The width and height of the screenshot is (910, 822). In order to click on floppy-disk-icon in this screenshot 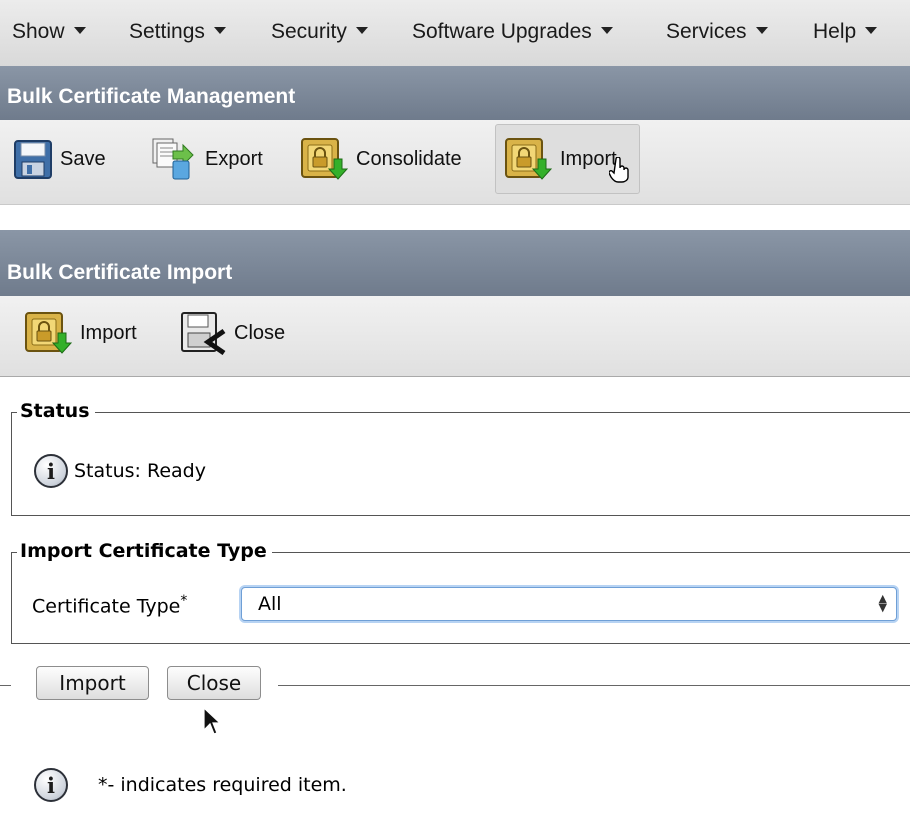, I will do `click(33, 159)`.